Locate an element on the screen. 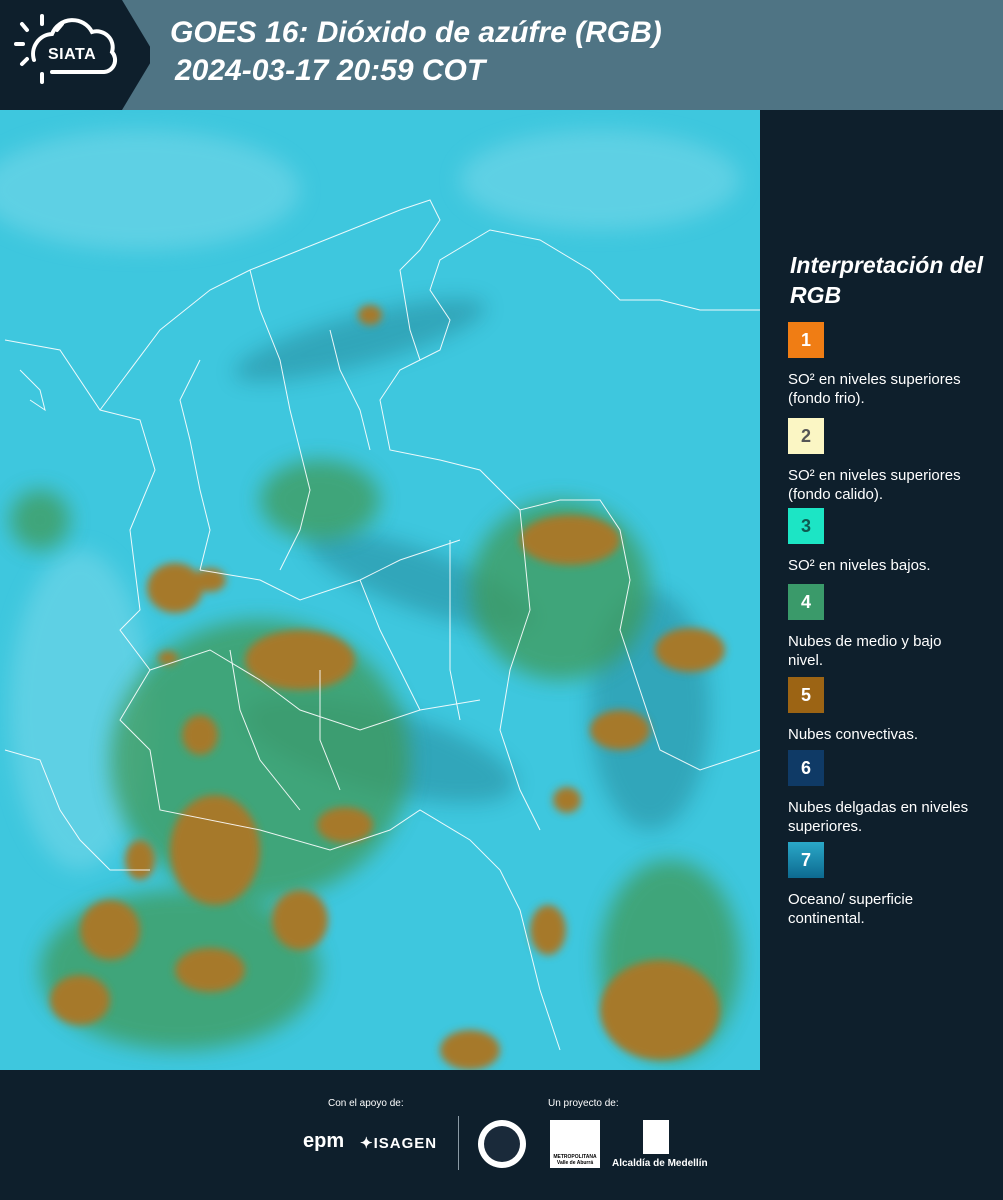 Image resolution: width=1003 pixels, height=1200 pixels. legend-number: 4 is located at coordinates (805, 601).